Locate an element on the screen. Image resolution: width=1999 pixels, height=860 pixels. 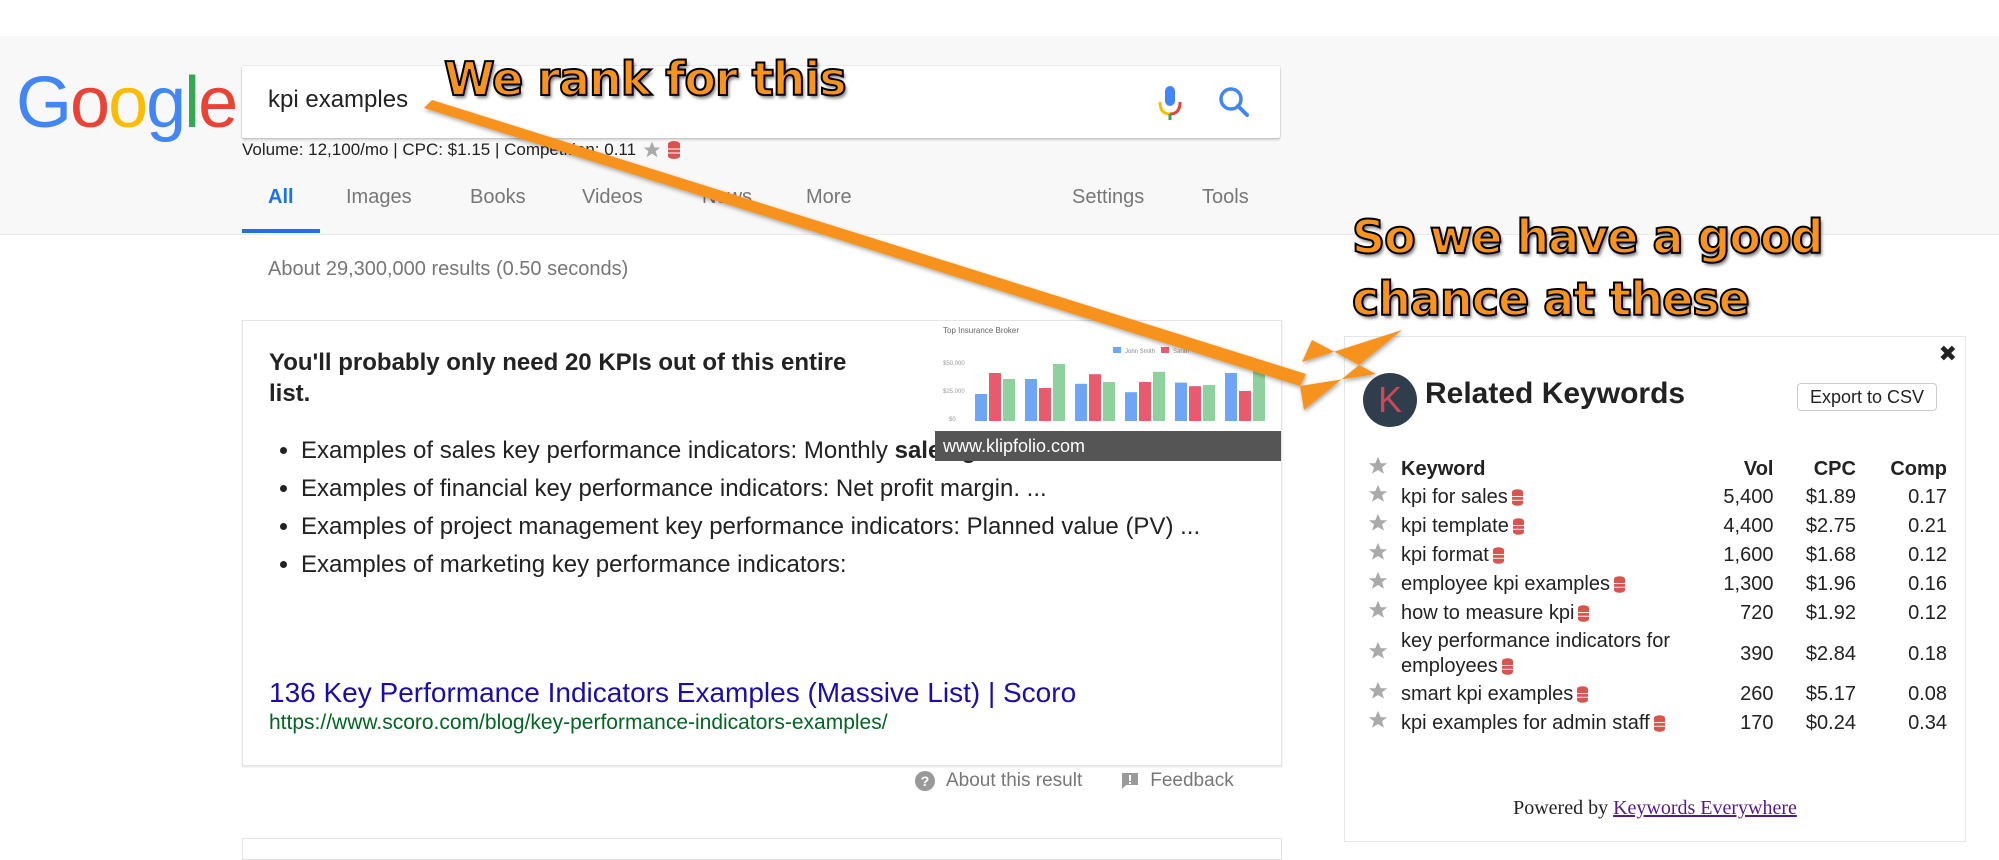
col-vol: Vol is located at coordinates (1758, 468).